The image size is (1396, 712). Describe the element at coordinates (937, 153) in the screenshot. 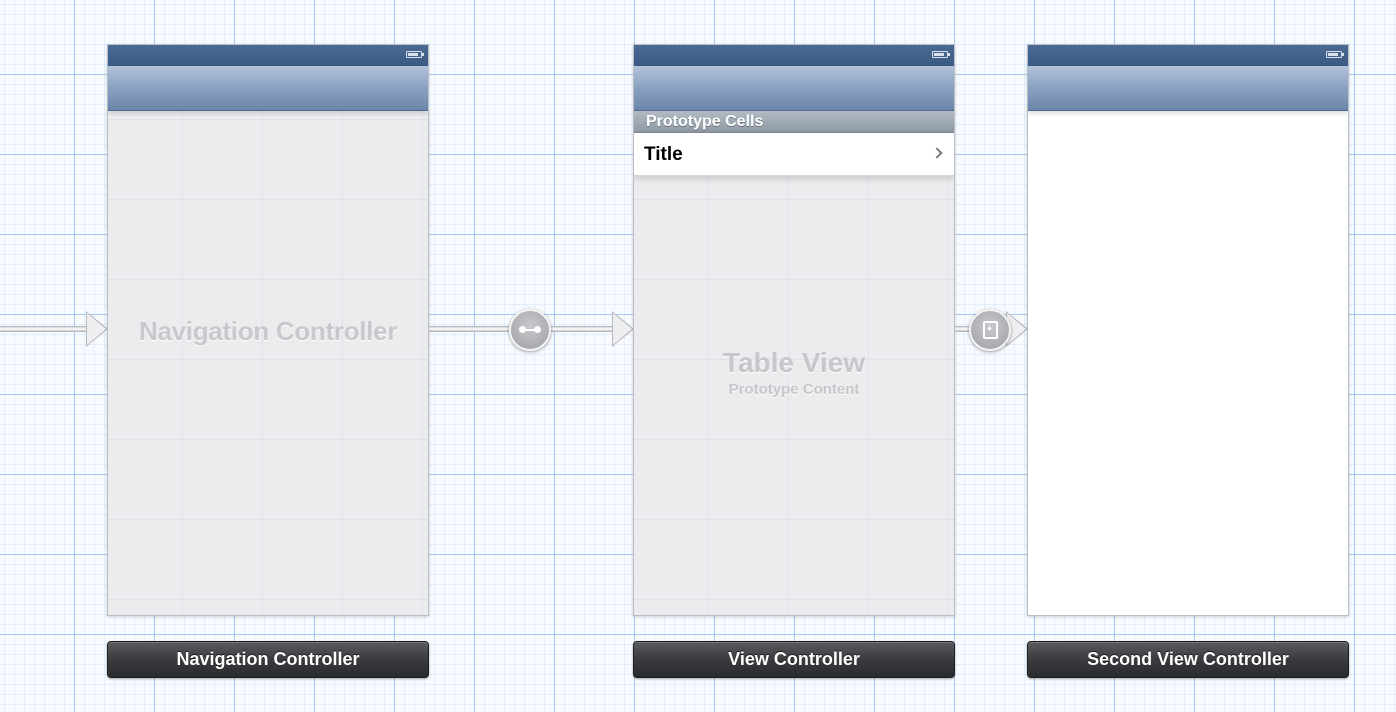

I see `chevron-right-icon` at that location.